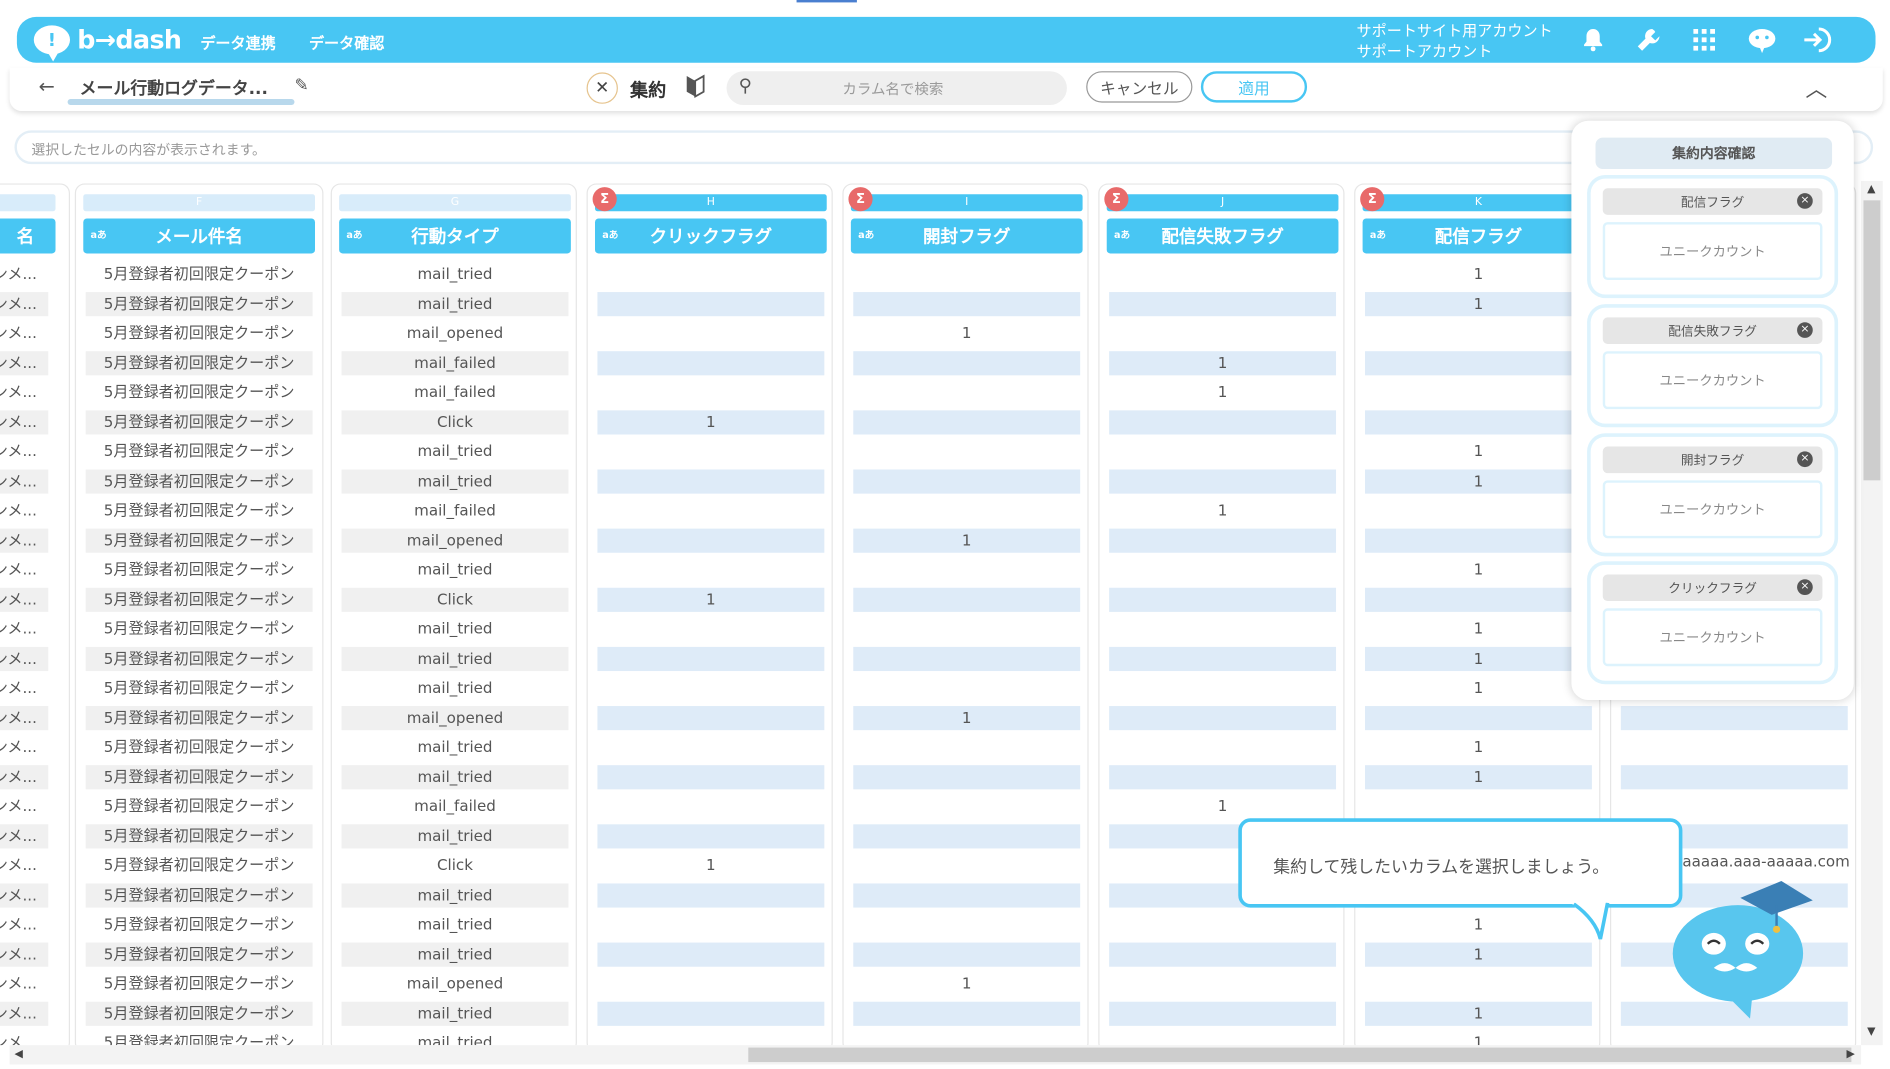  I want to click on vertical-scrollbar: ▲ ▼, so click(1872, 613).